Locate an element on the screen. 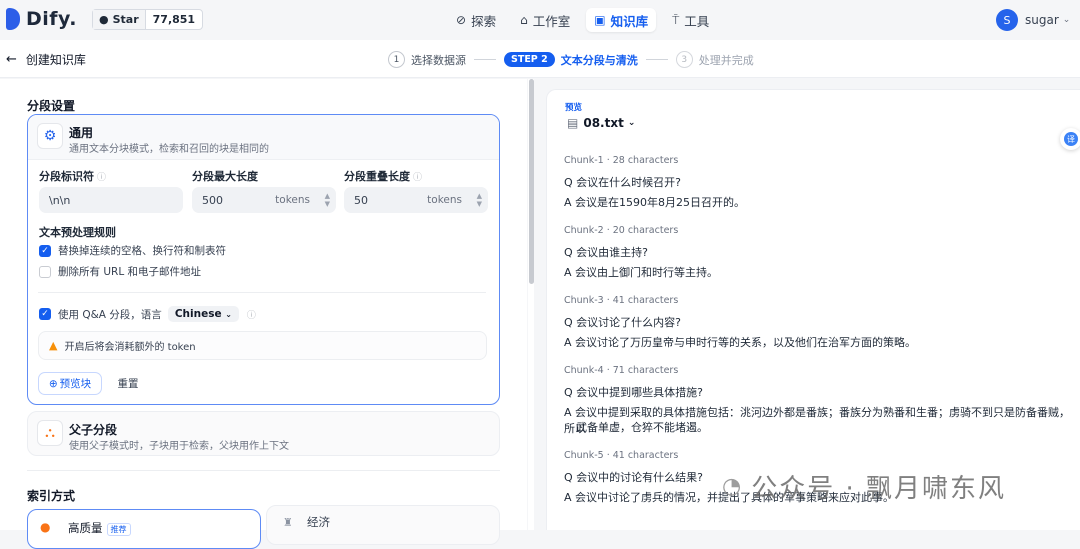  preprocess-rules-title: 文本预处理规则 is located at coordinates (77, 232).